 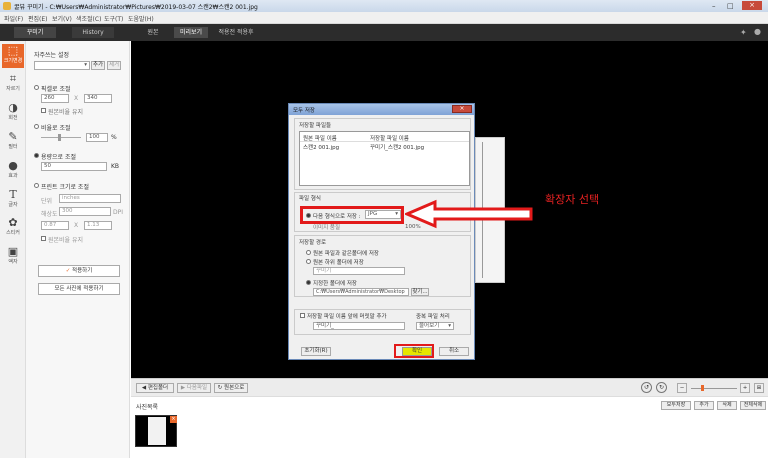 I want to click on dialog-close-icon: ×, so click(x=462, y=109).